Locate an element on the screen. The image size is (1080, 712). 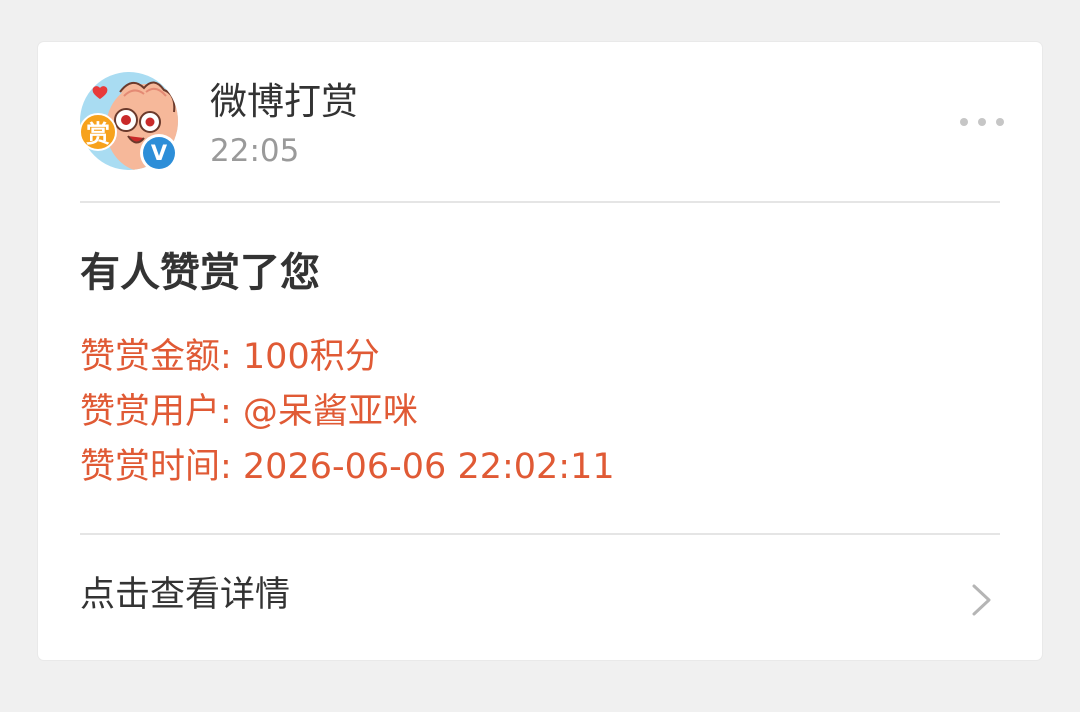
header-divider is located at coordinates (540, 202).